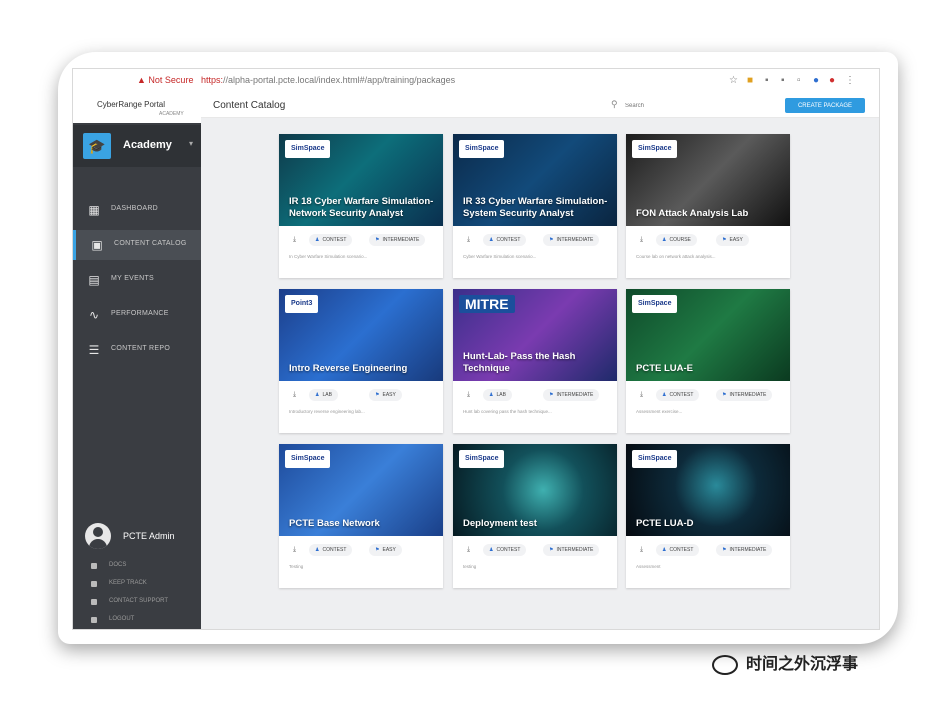  I want to click on browser-menu-icon: ⋮, so click(850, 80).